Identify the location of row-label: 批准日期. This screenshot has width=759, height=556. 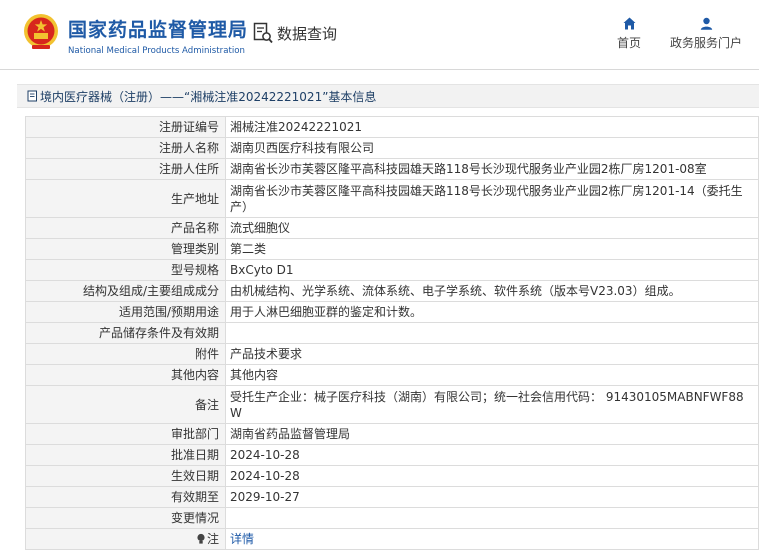
(125, 455).